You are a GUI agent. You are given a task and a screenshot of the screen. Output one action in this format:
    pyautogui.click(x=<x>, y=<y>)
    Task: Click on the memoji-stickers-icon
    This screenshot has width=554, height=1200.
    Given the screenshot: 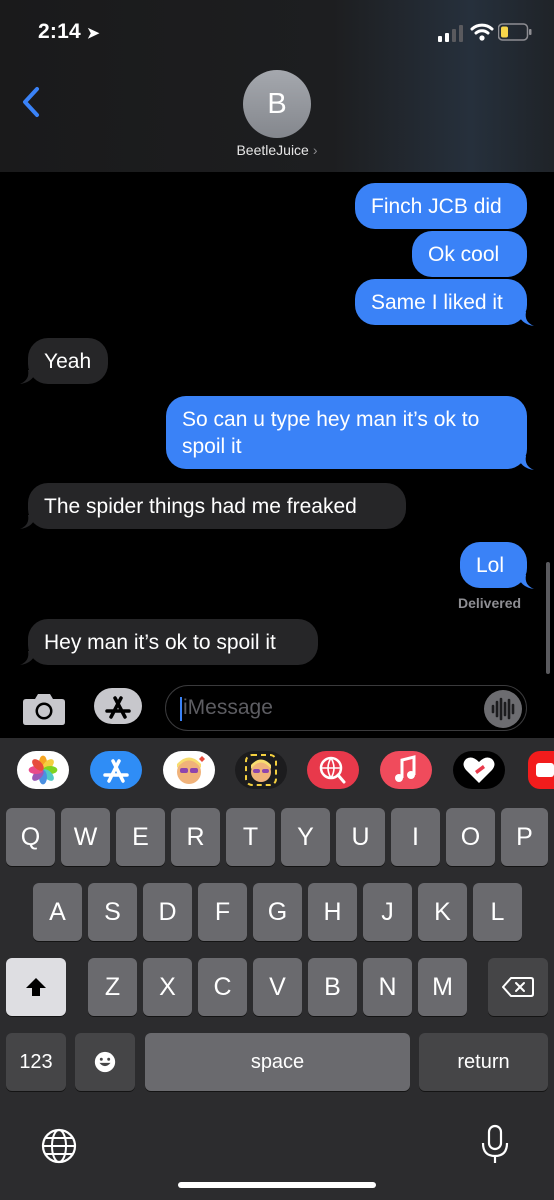 What is the action you would take?
    pyautogui.click(x=261, y=770)
    